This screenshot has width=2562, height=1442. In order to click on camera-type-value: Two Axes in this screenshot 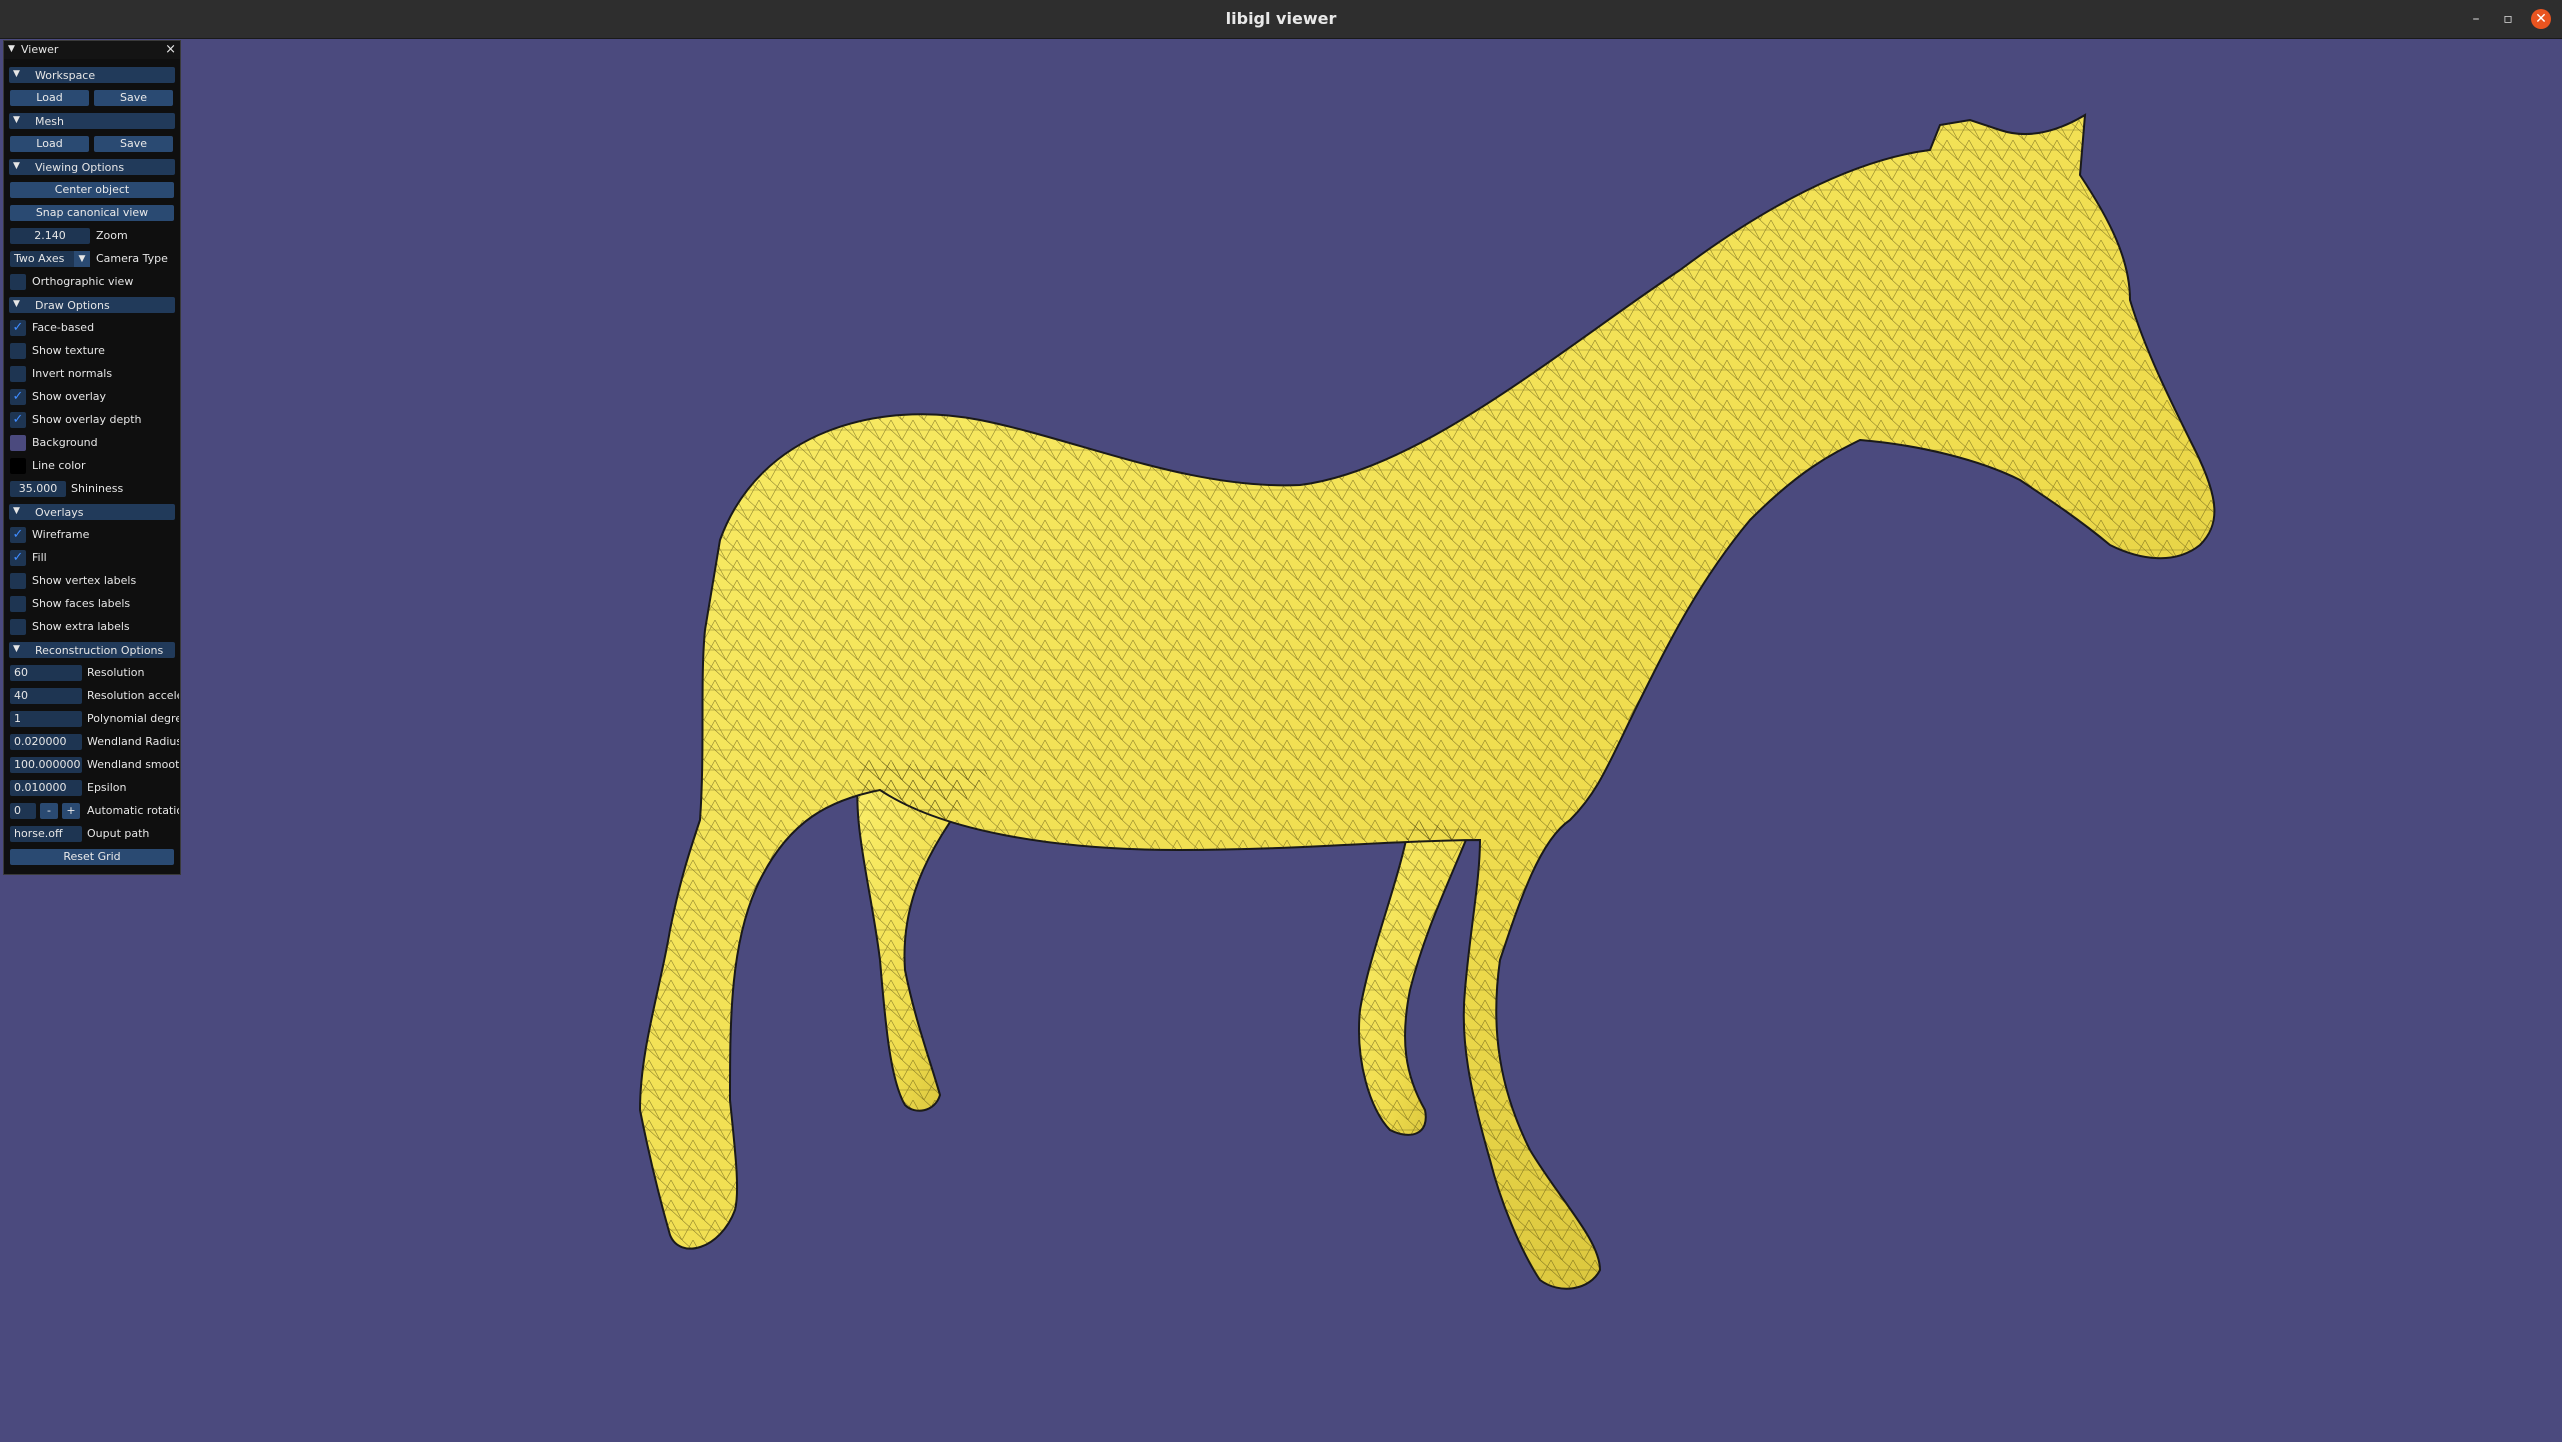, I will do `click(39, 258)`.